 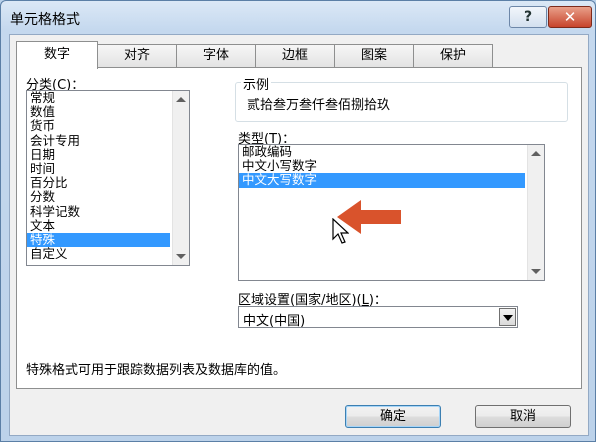 I want to click on help-button: ?, so click(x=528, y=17).